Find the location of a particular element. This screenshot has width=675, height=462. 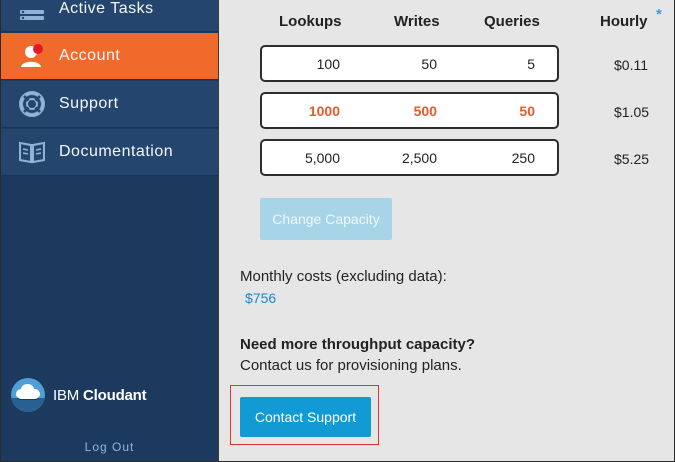

hourly-price: $1.05 is located at coordinates (632, 112).